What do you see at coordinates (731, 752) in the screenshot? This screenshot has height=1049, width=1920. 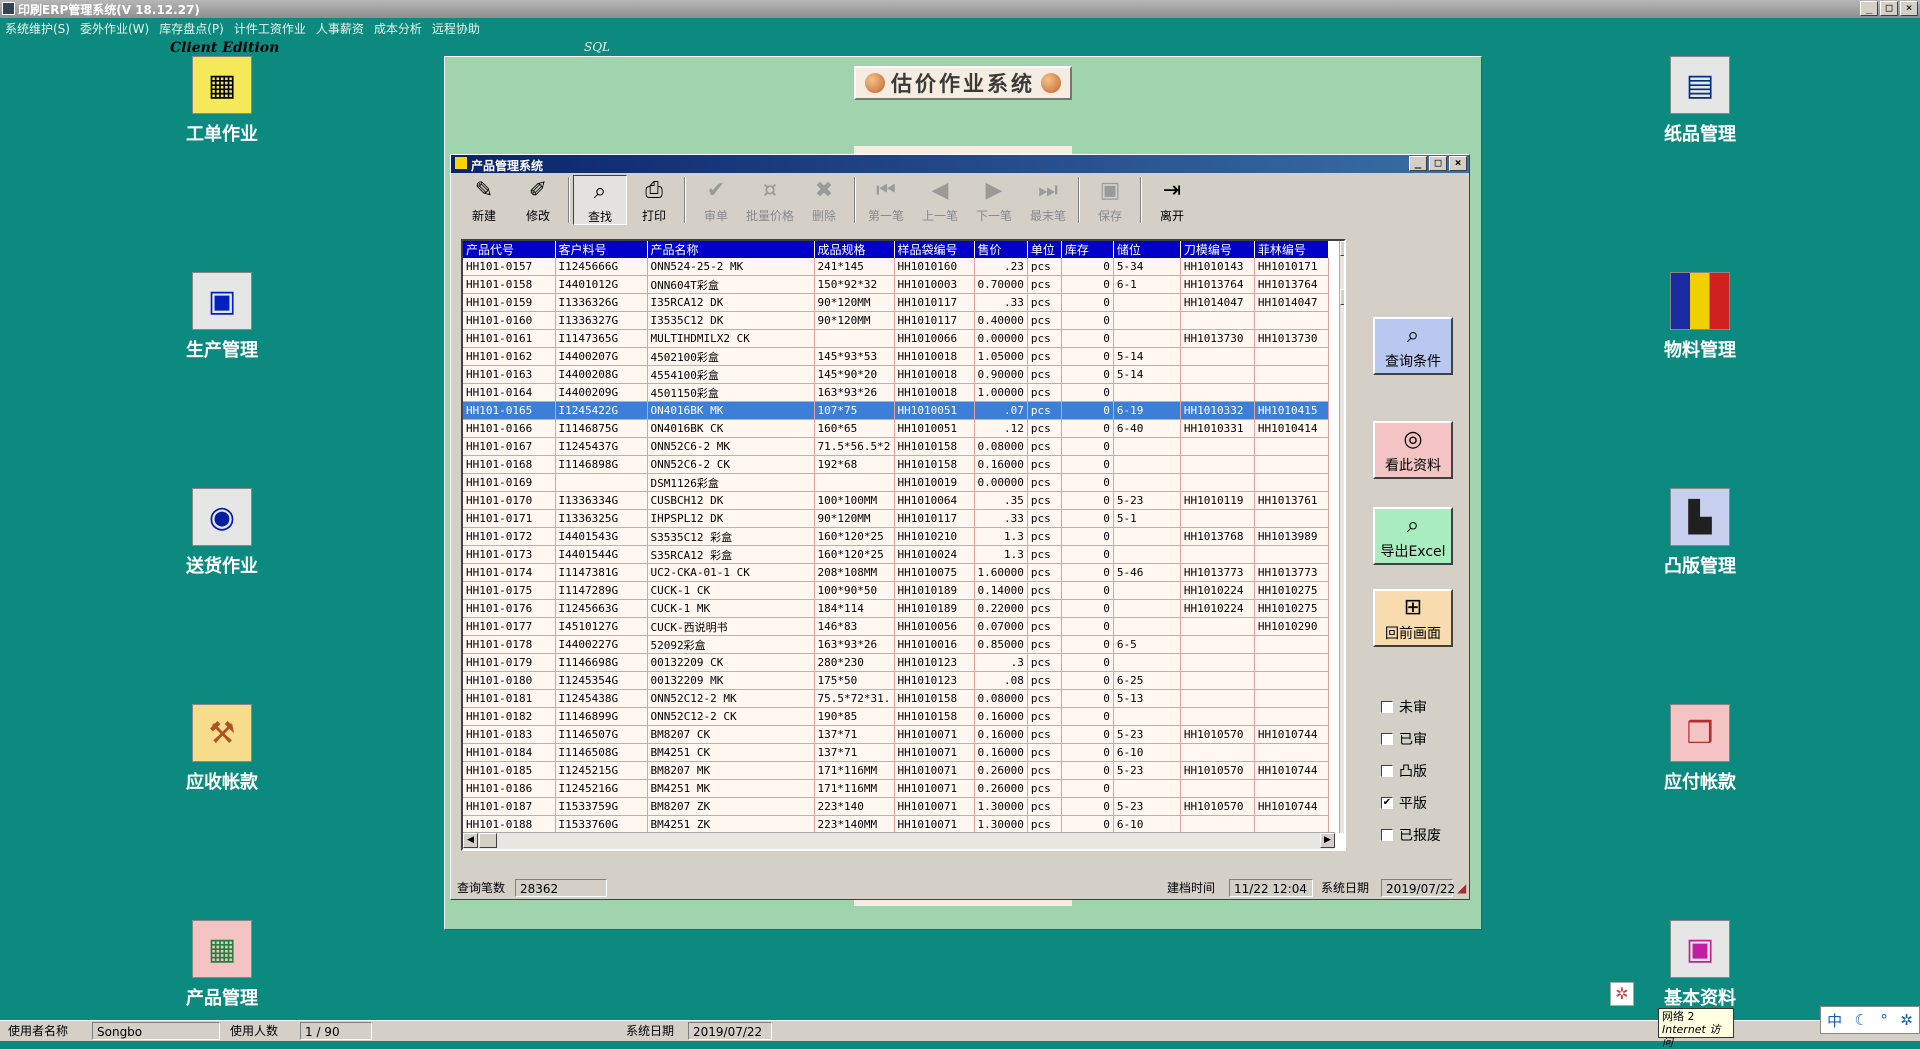 I see `table-cell: BM4251 CK` at bounding box center [731, 752].